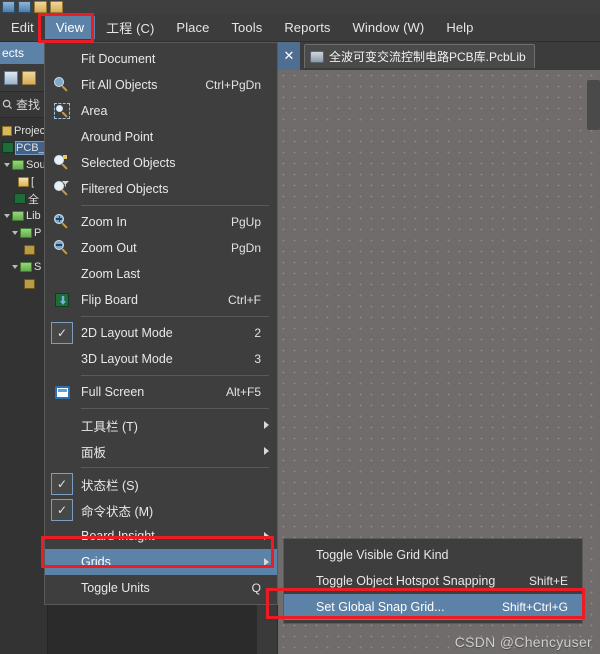  Describe the element at coordinates (161, 536) in the screenshot. I see `menu-board-insight: Board Insight` at that location.